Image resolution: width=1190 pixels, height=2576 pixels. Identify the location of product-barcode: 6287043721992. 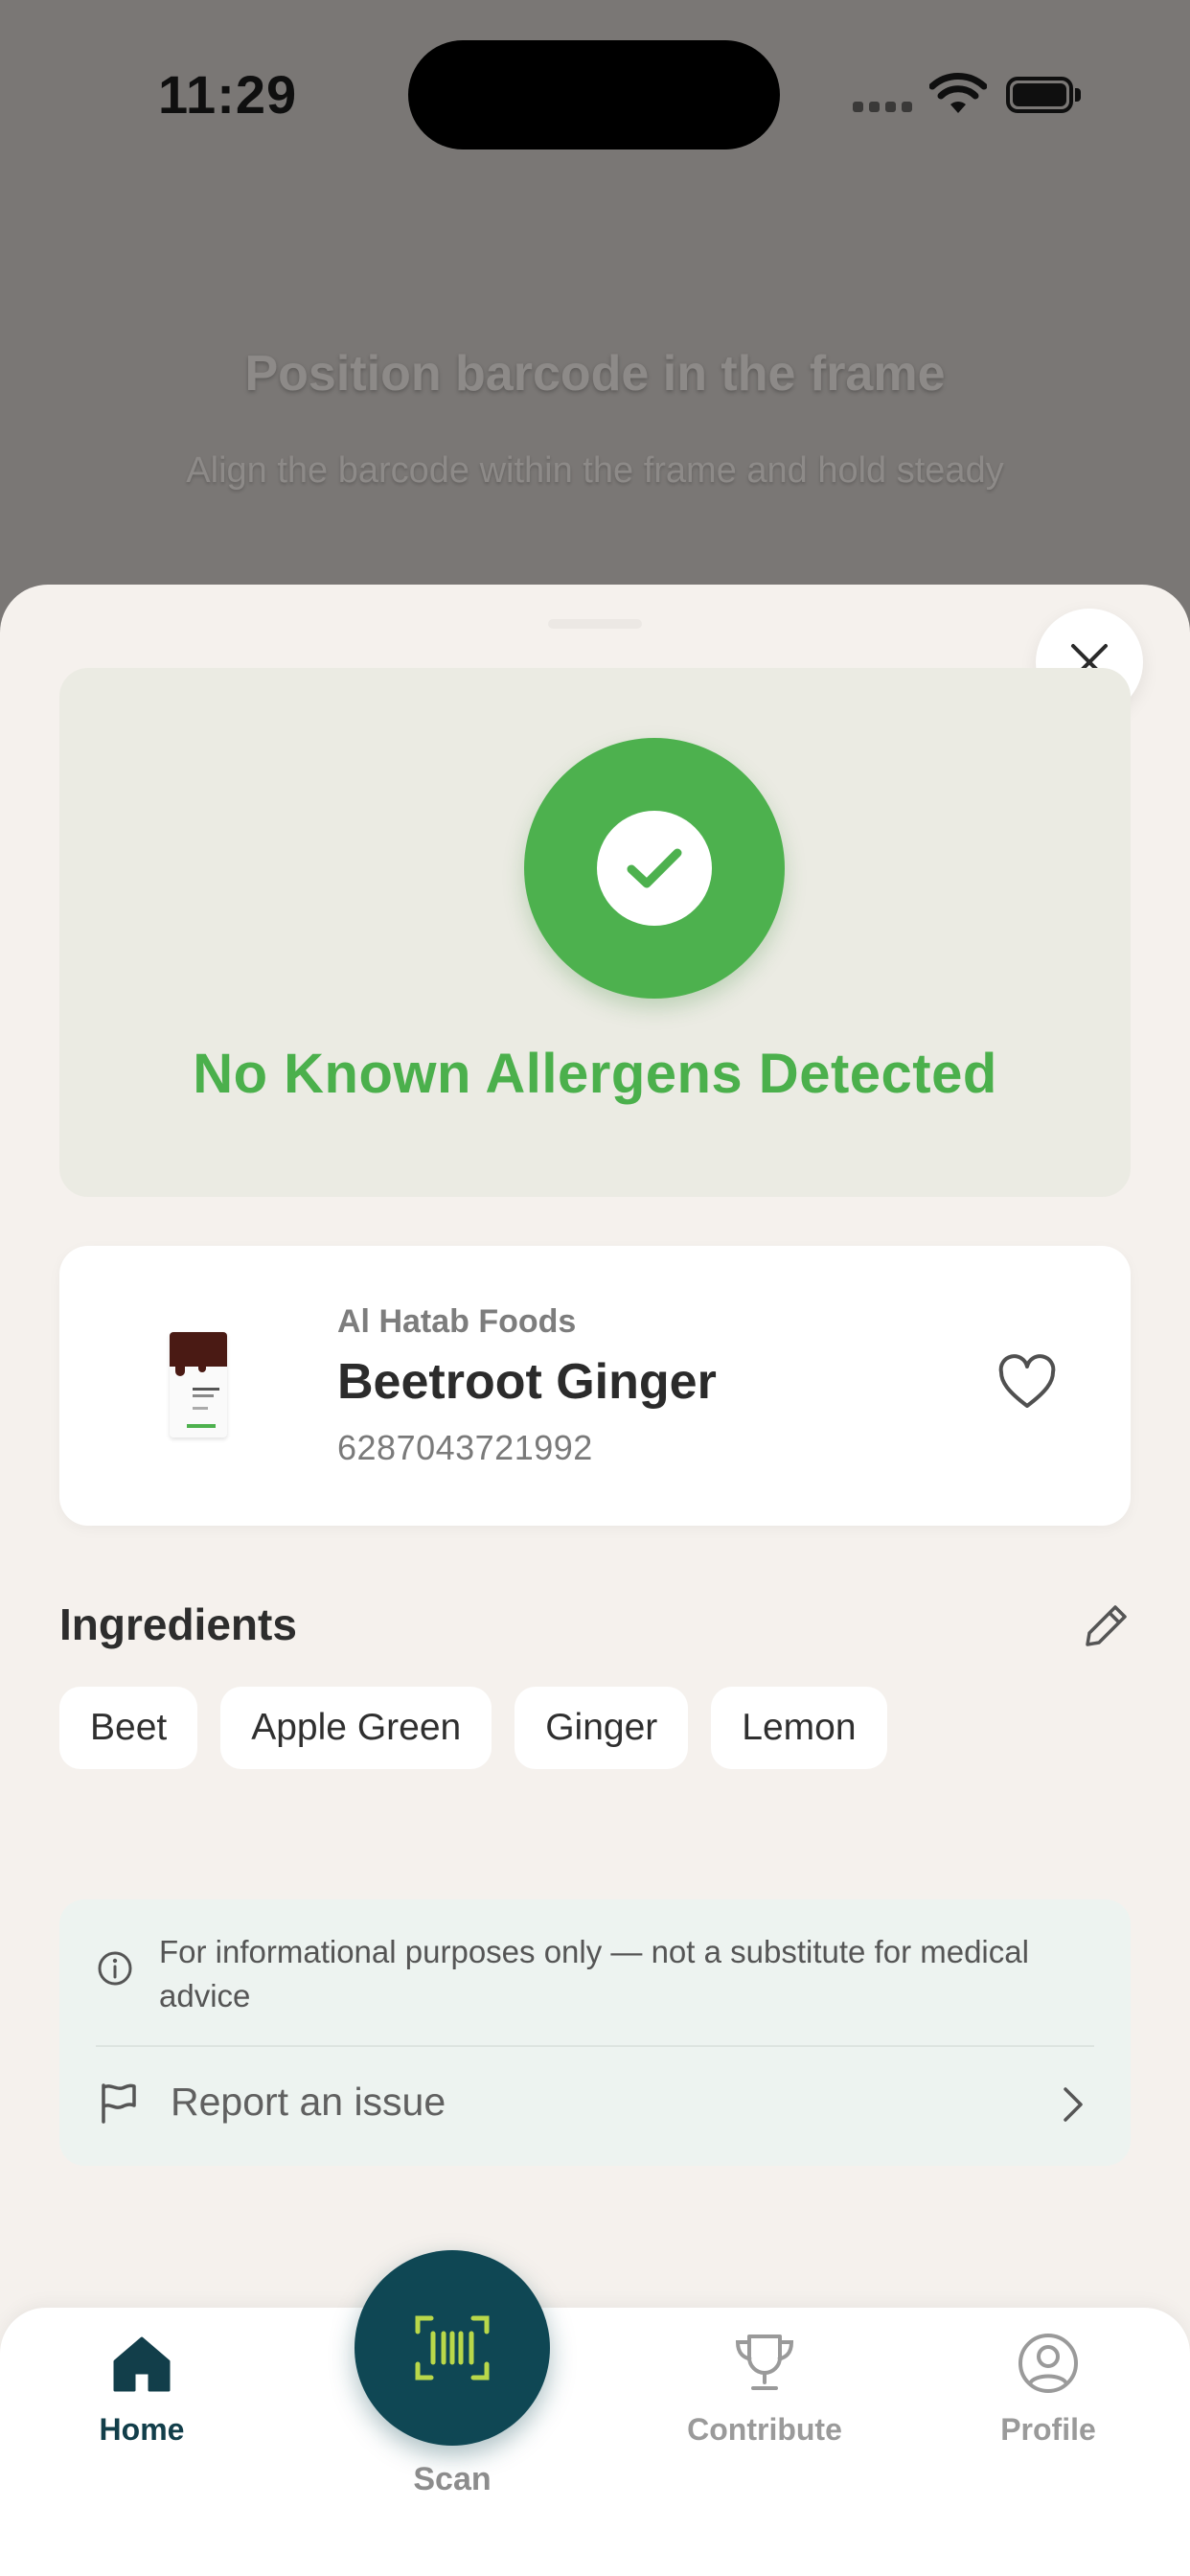
(465, 1447).